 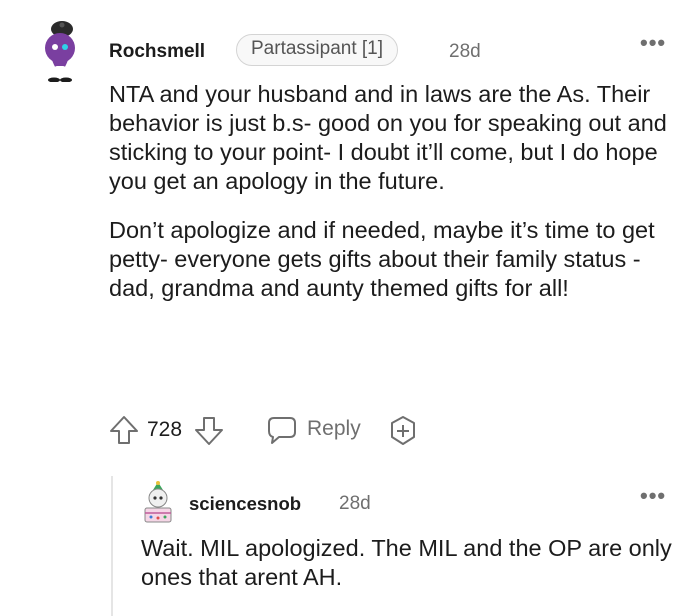 I want to click on reply-label: Reply, so click(x=334, y=428).